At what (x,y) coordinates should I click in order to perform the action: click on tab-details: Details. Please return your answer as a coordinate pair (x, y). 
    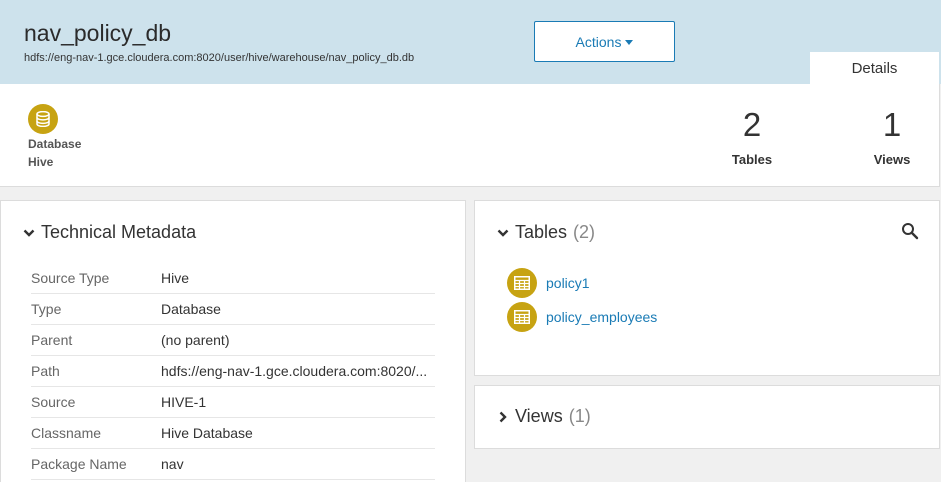
    Looking at the image, I should click on (874, 68).